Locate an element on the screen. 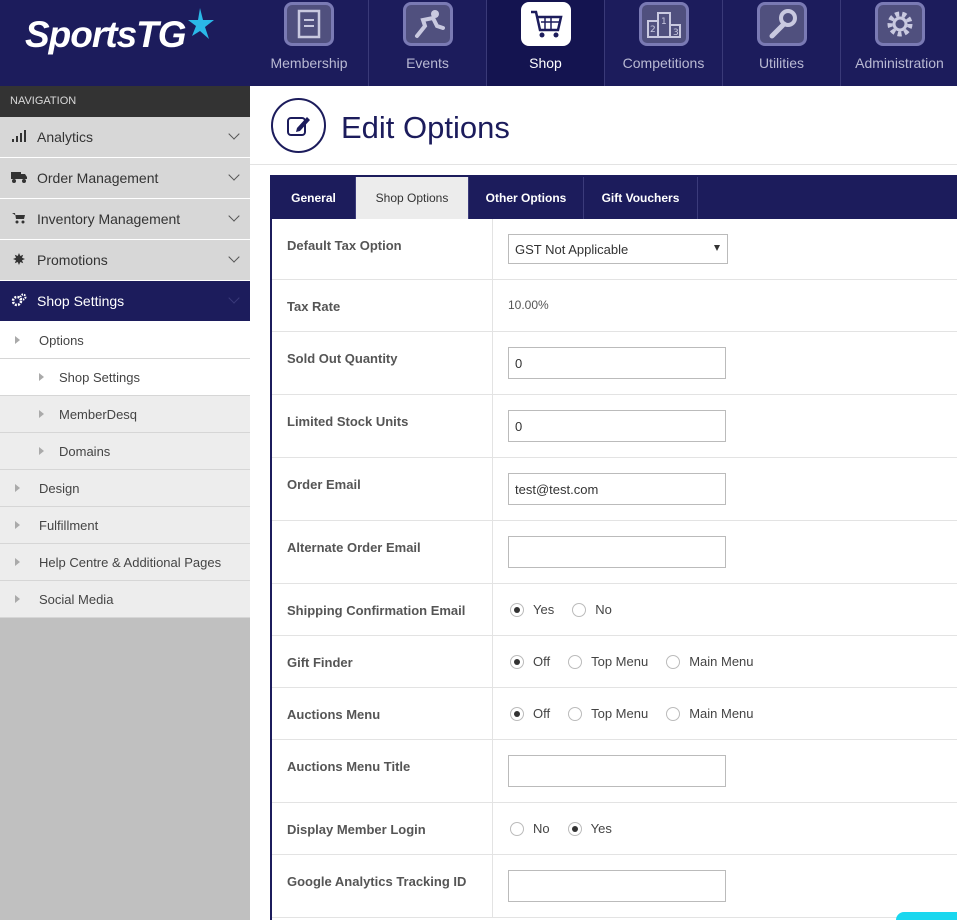  form-row-limited-stock: Limited Stock Units is located at coordinates (614, 426).